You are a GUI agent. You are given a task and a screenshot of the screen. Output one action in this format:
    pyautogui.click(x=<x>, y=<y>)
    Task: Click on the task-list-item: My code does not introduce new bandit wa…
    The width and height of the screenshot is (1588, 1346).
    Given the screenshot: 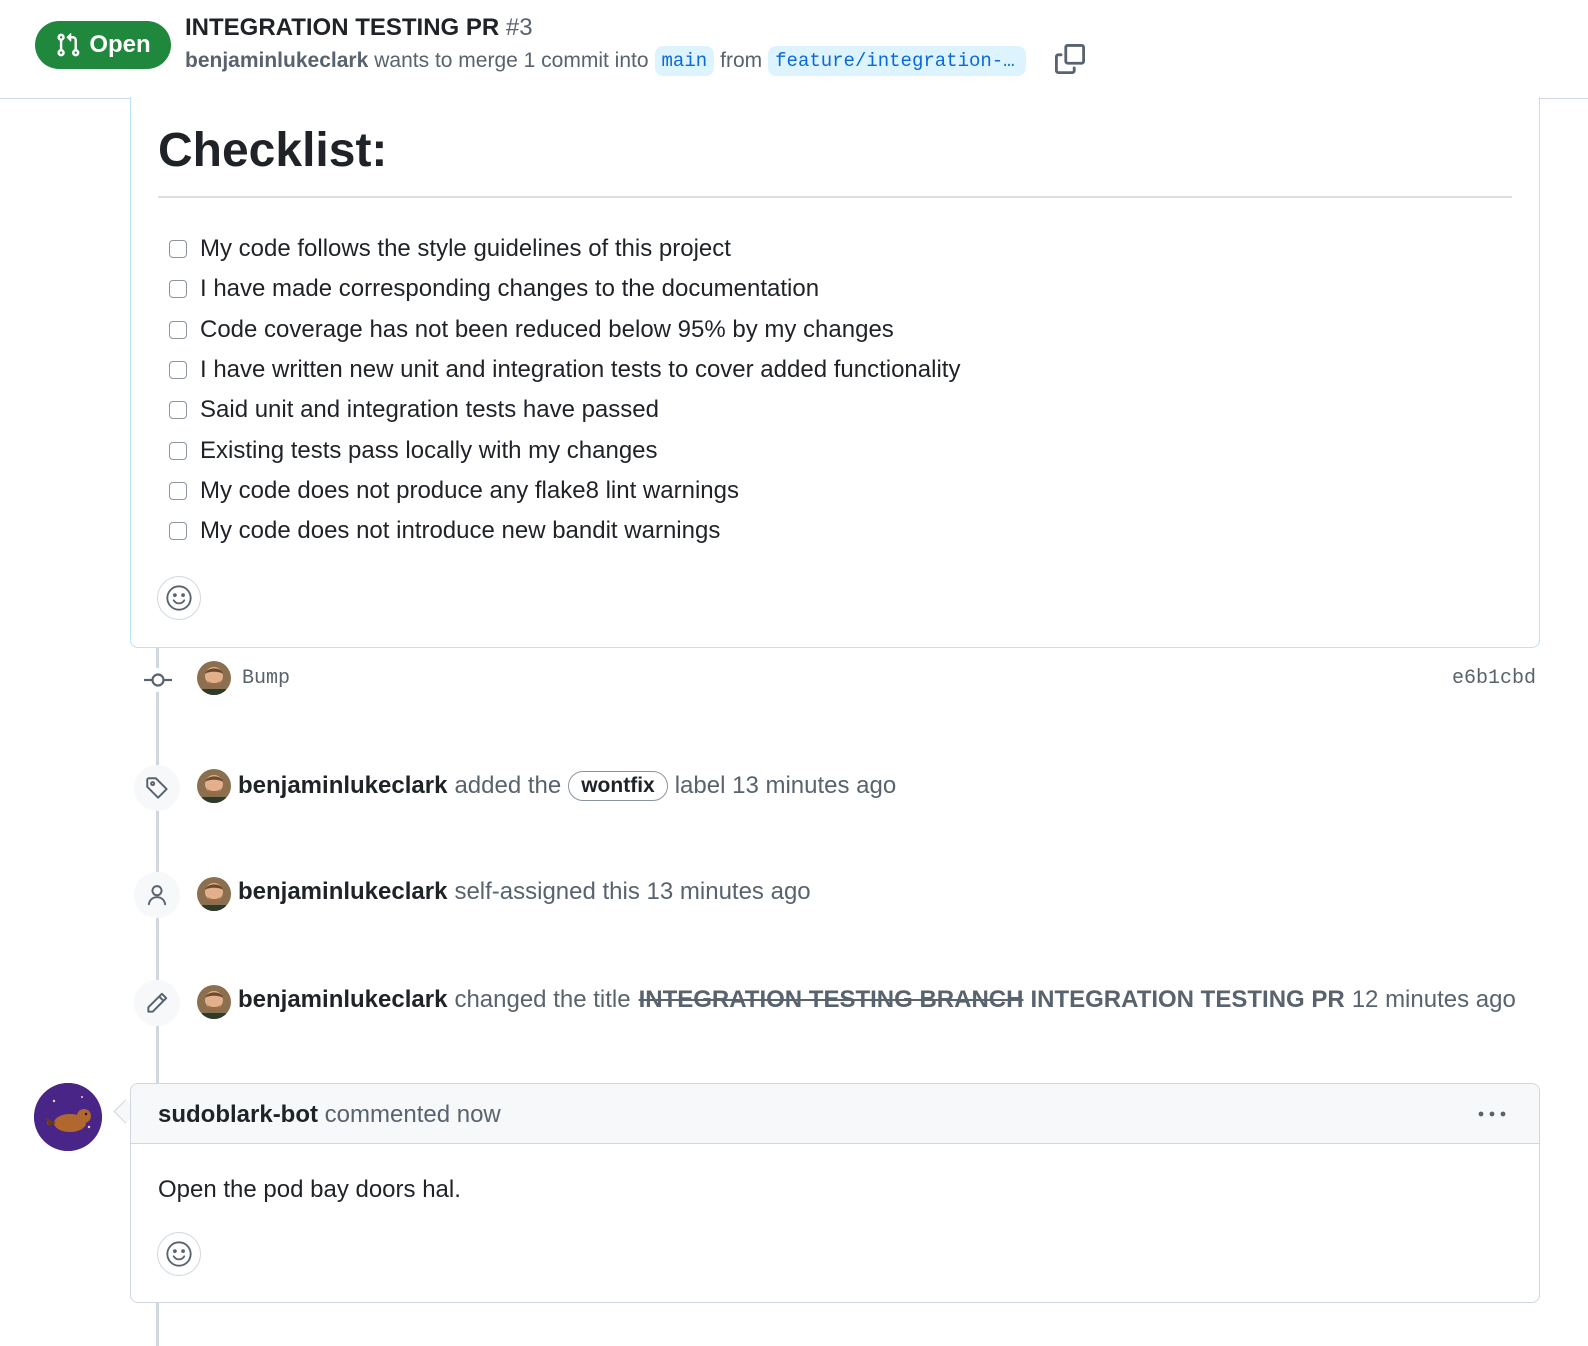 What is the action you would take?
    pyautogui.click(x=564, y=531)
    